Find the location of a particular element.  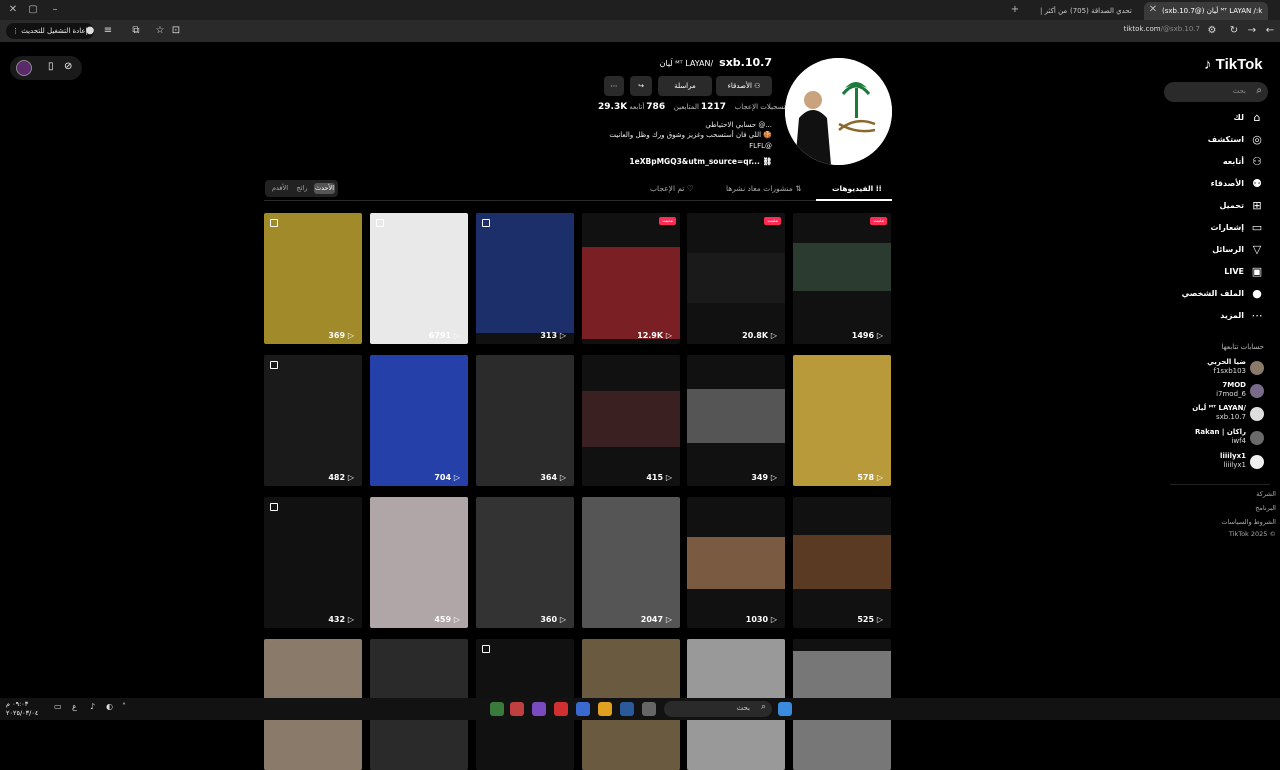

url-path: /@sxb.10.7 is located at coordinates (1180, 29).